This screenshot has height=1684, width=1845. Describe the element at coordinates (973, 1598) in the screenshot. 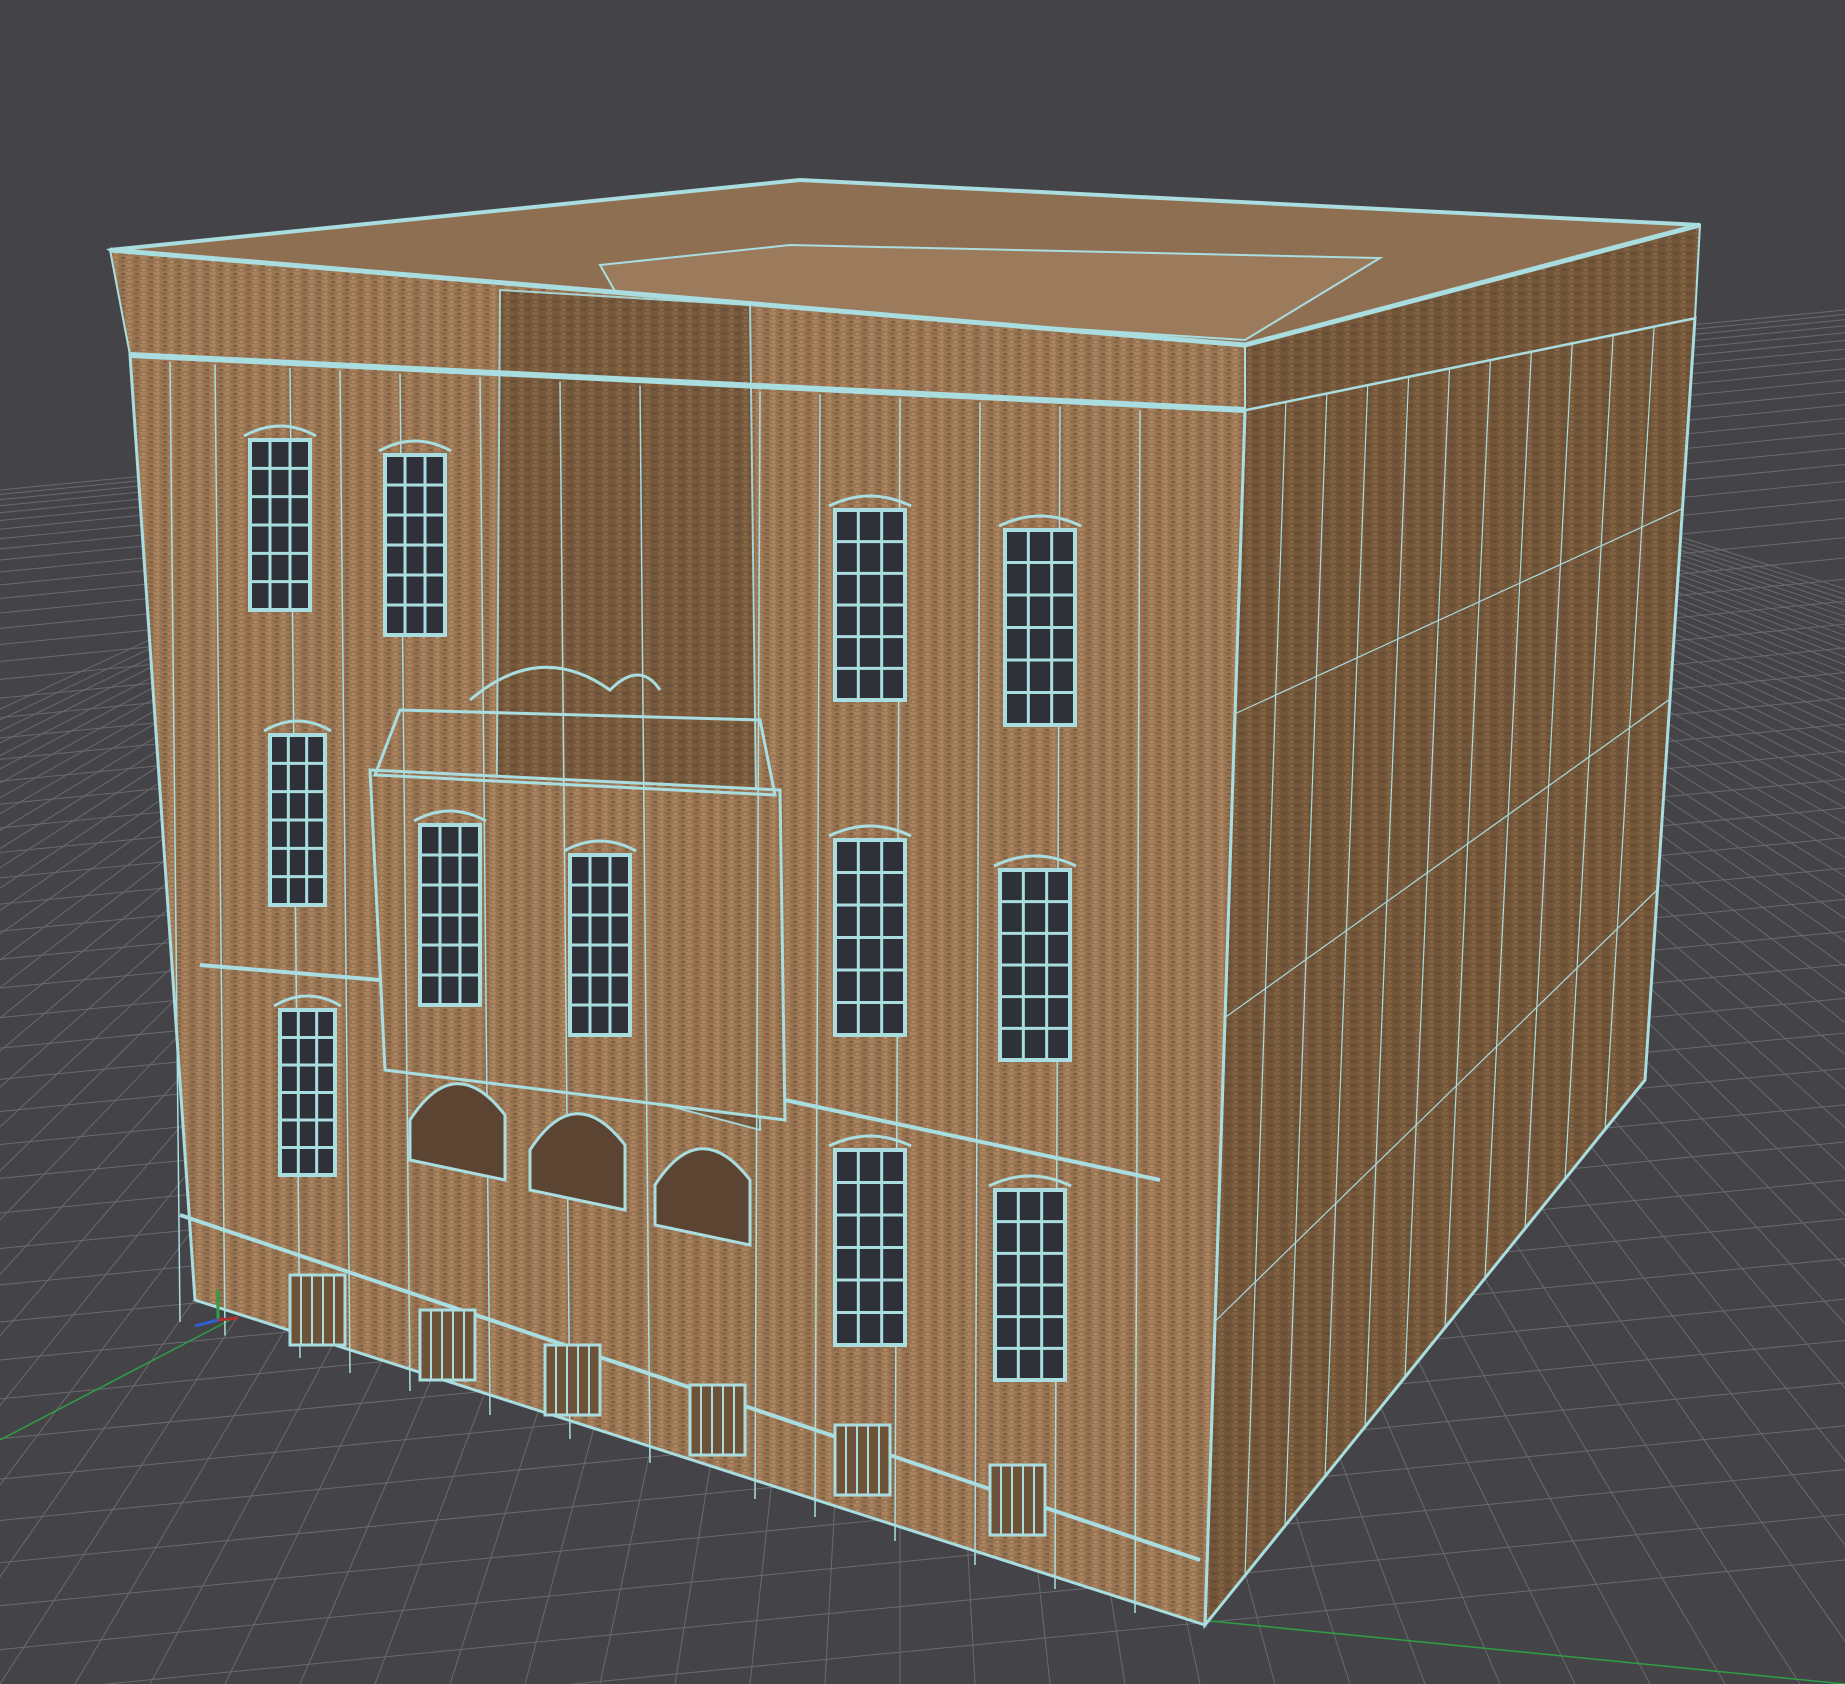

I see `grid-line` at that location.